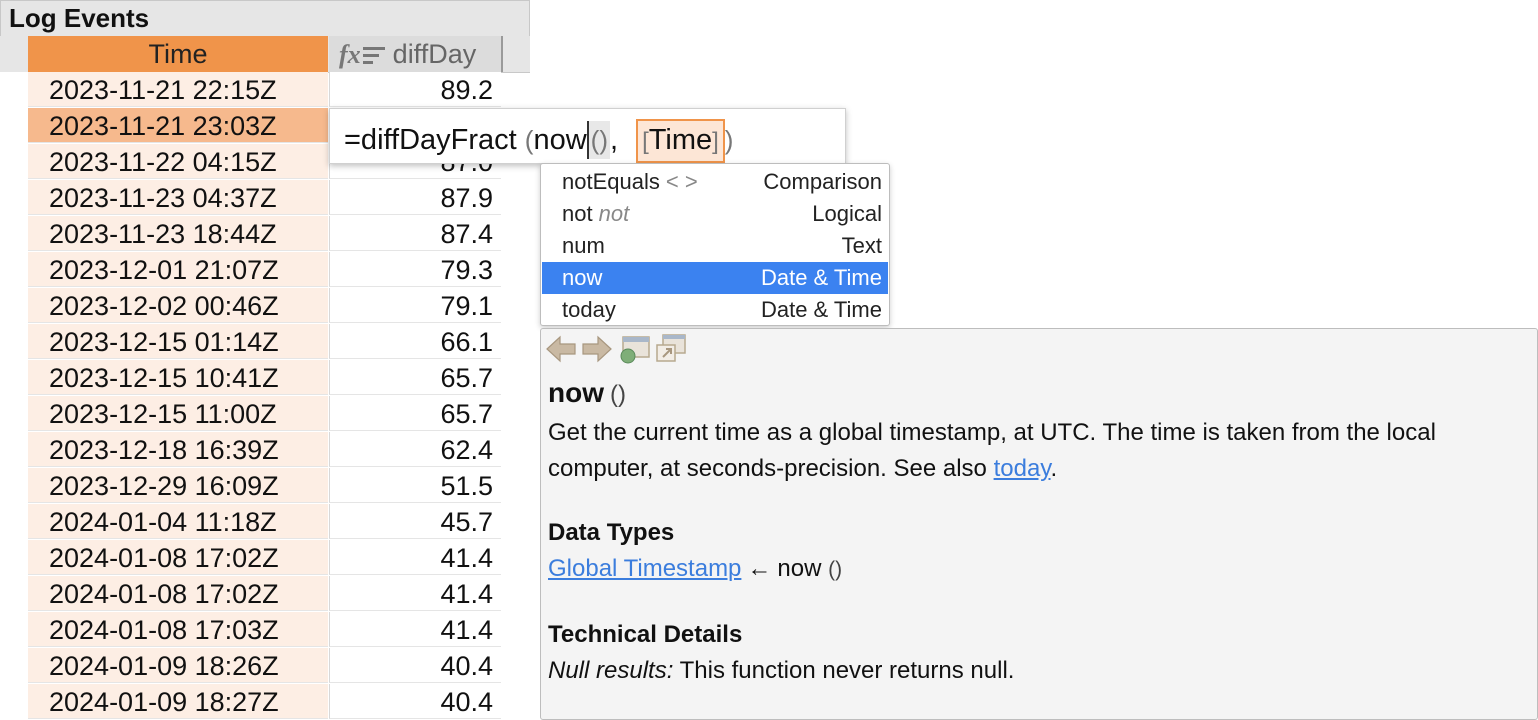 The image size is (1538, 720). What do you see at coordinates (14, 54) in the screenshot?
I see `row-gutter-header` at bounding box center [14, 54].